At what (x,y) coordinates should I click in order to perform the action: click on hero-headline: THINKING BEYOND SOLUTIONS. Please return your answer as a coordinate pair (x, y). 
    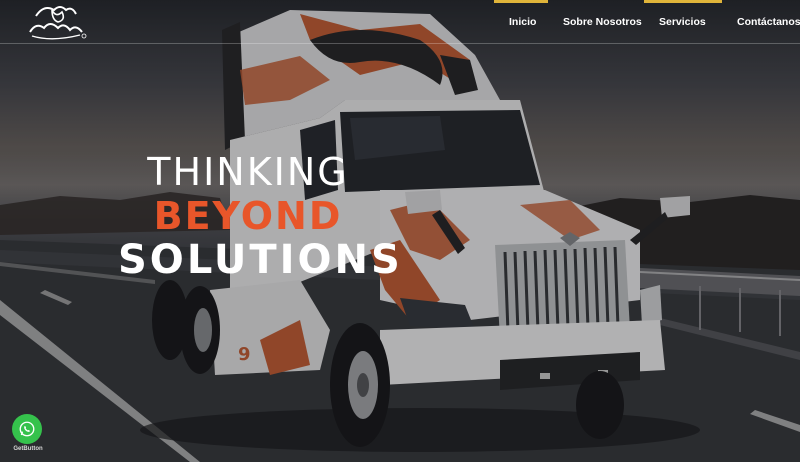
    Looking at the image, I should click on (260, 216).